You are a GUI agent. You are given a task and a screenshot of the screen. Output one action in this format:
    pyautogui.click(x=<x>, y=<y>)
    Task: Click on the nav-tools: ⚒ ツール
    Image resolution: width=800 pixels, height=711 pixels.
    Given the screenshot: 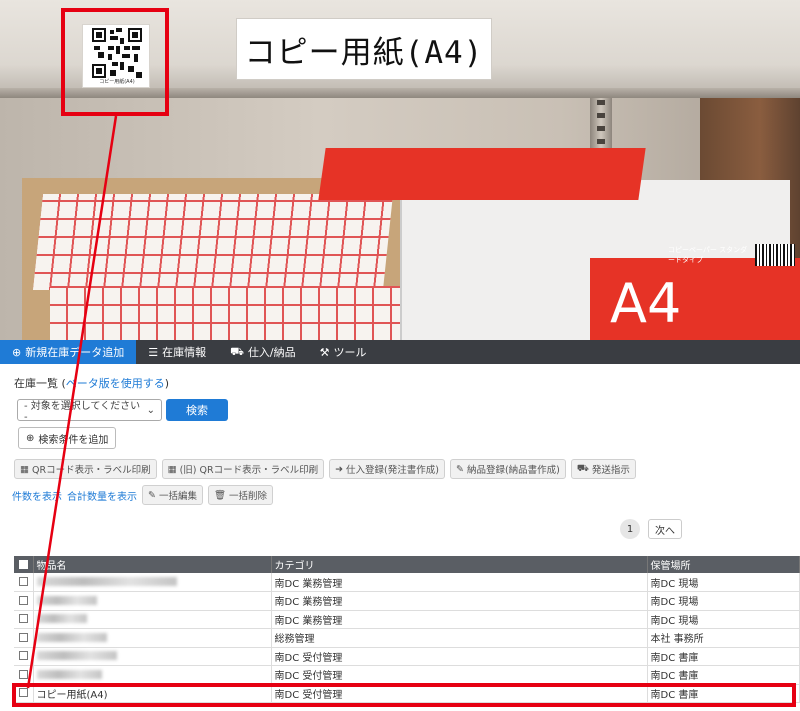 What is the action you would take?
    pyautogui.click(x=343, y=352)
    